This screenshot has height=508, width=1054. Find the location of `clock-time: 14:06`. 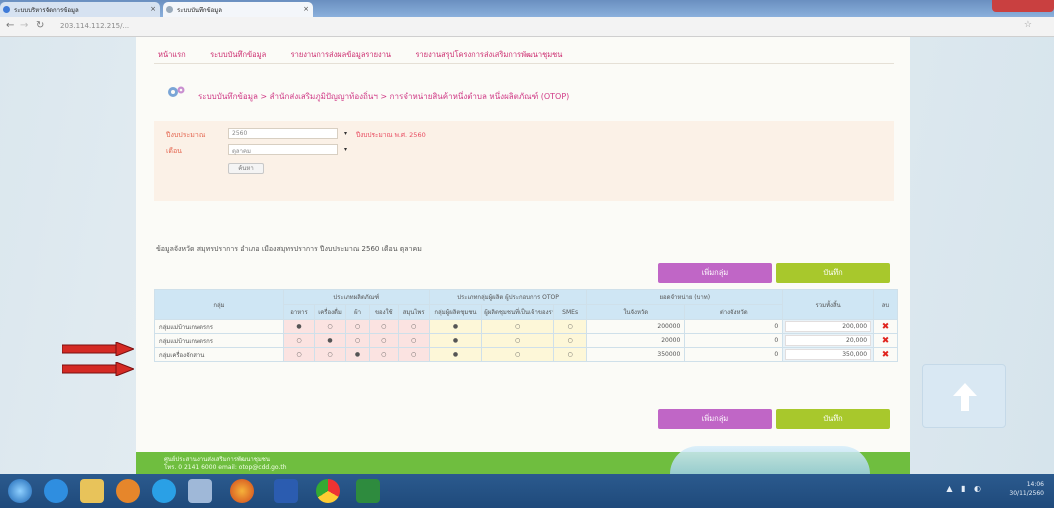

clock-time: 14:06 is located at coordinates (1035, 484).